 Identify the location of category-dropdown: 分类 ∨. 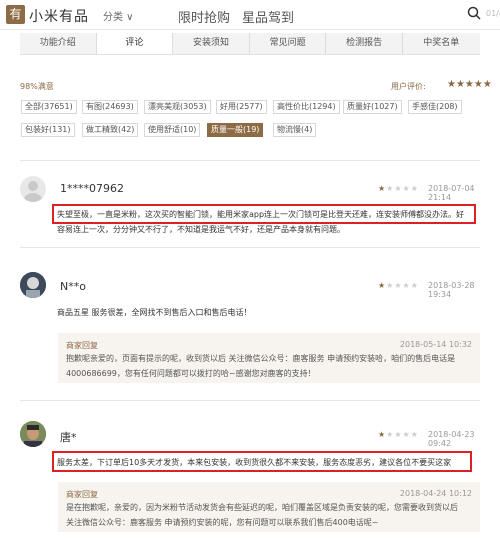
(118, 15).